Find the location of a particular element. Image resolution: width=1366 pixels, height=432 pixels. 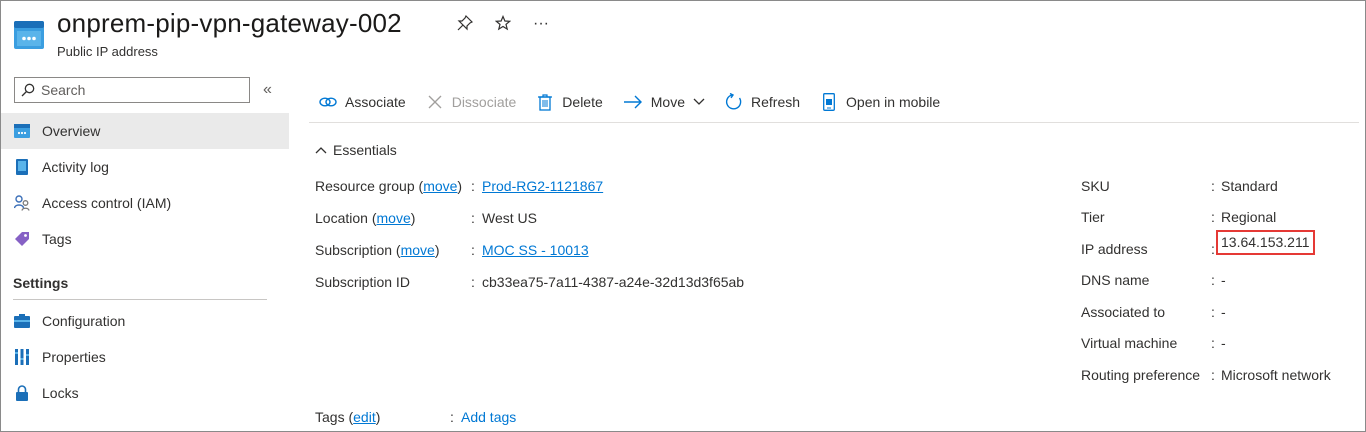

refresh-button: Refresh is located at coordinates (762, 102).